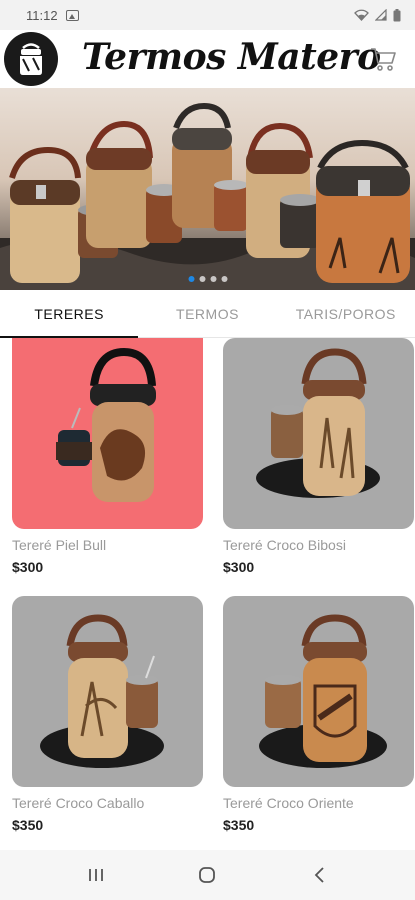 Image resolution: width=415 pixels, height=900 pixels. I want to click on status-bar: 11:12, so click(207, 15).